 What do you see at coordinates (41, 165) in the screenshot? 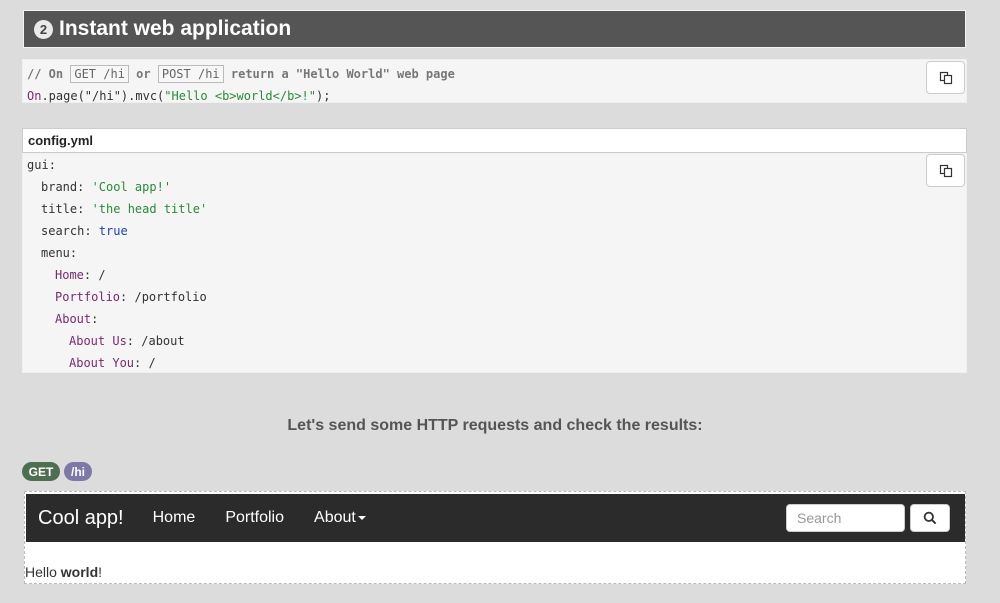
I see `yaml-line: gui:` at bounding box center [41, 165].